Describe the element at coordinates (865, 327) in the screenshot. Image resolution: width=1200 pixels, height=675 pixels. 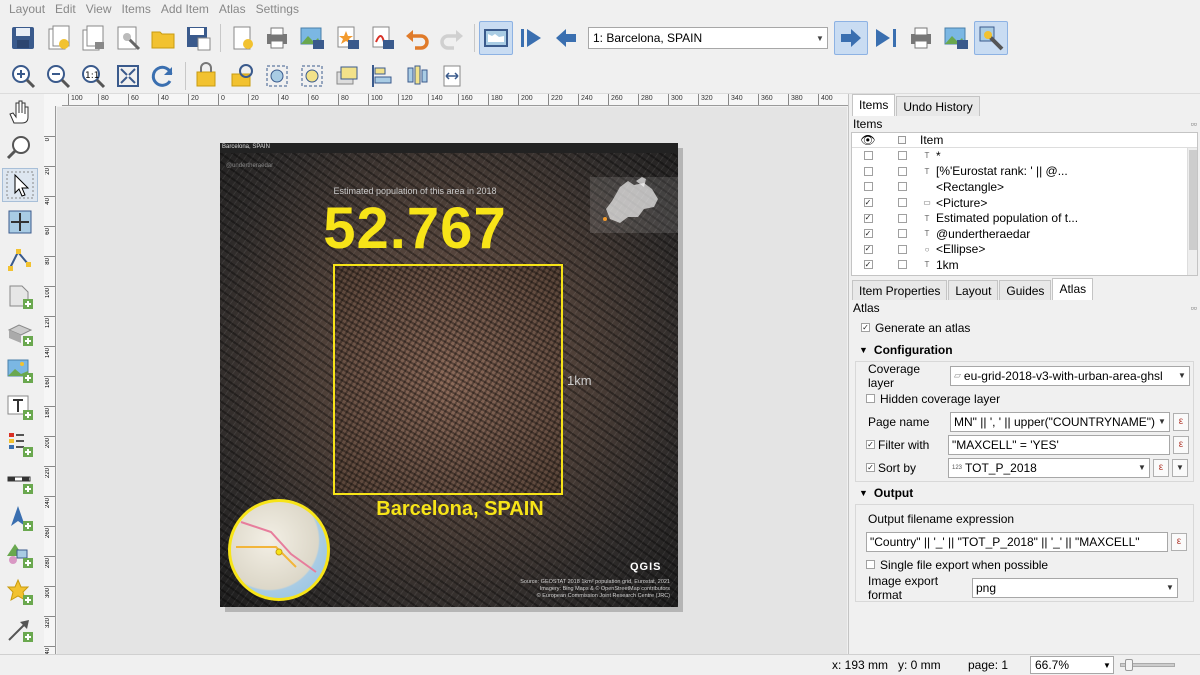
I see `generate-atlas-checkbox` at that location.